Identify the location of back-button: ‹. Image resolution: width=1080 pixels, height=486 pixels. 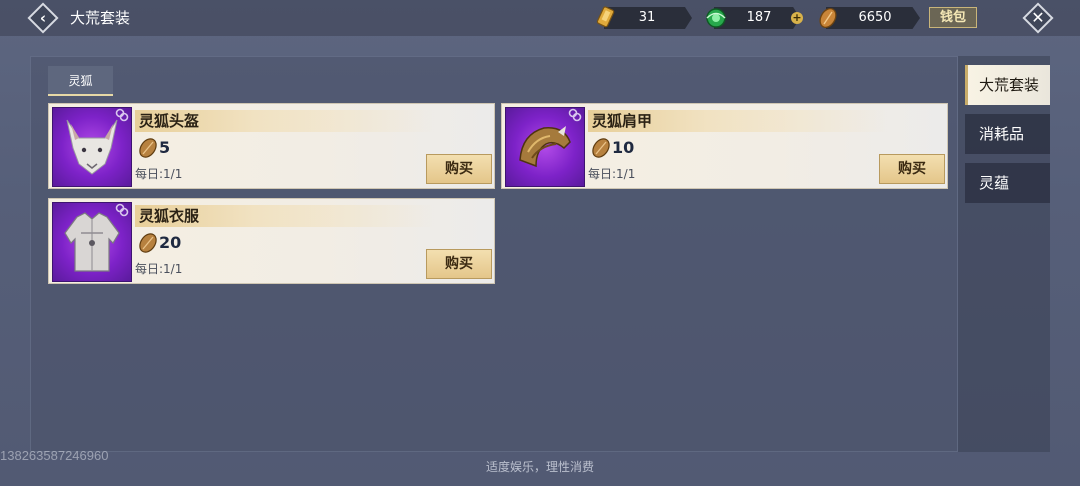
(43, 18).